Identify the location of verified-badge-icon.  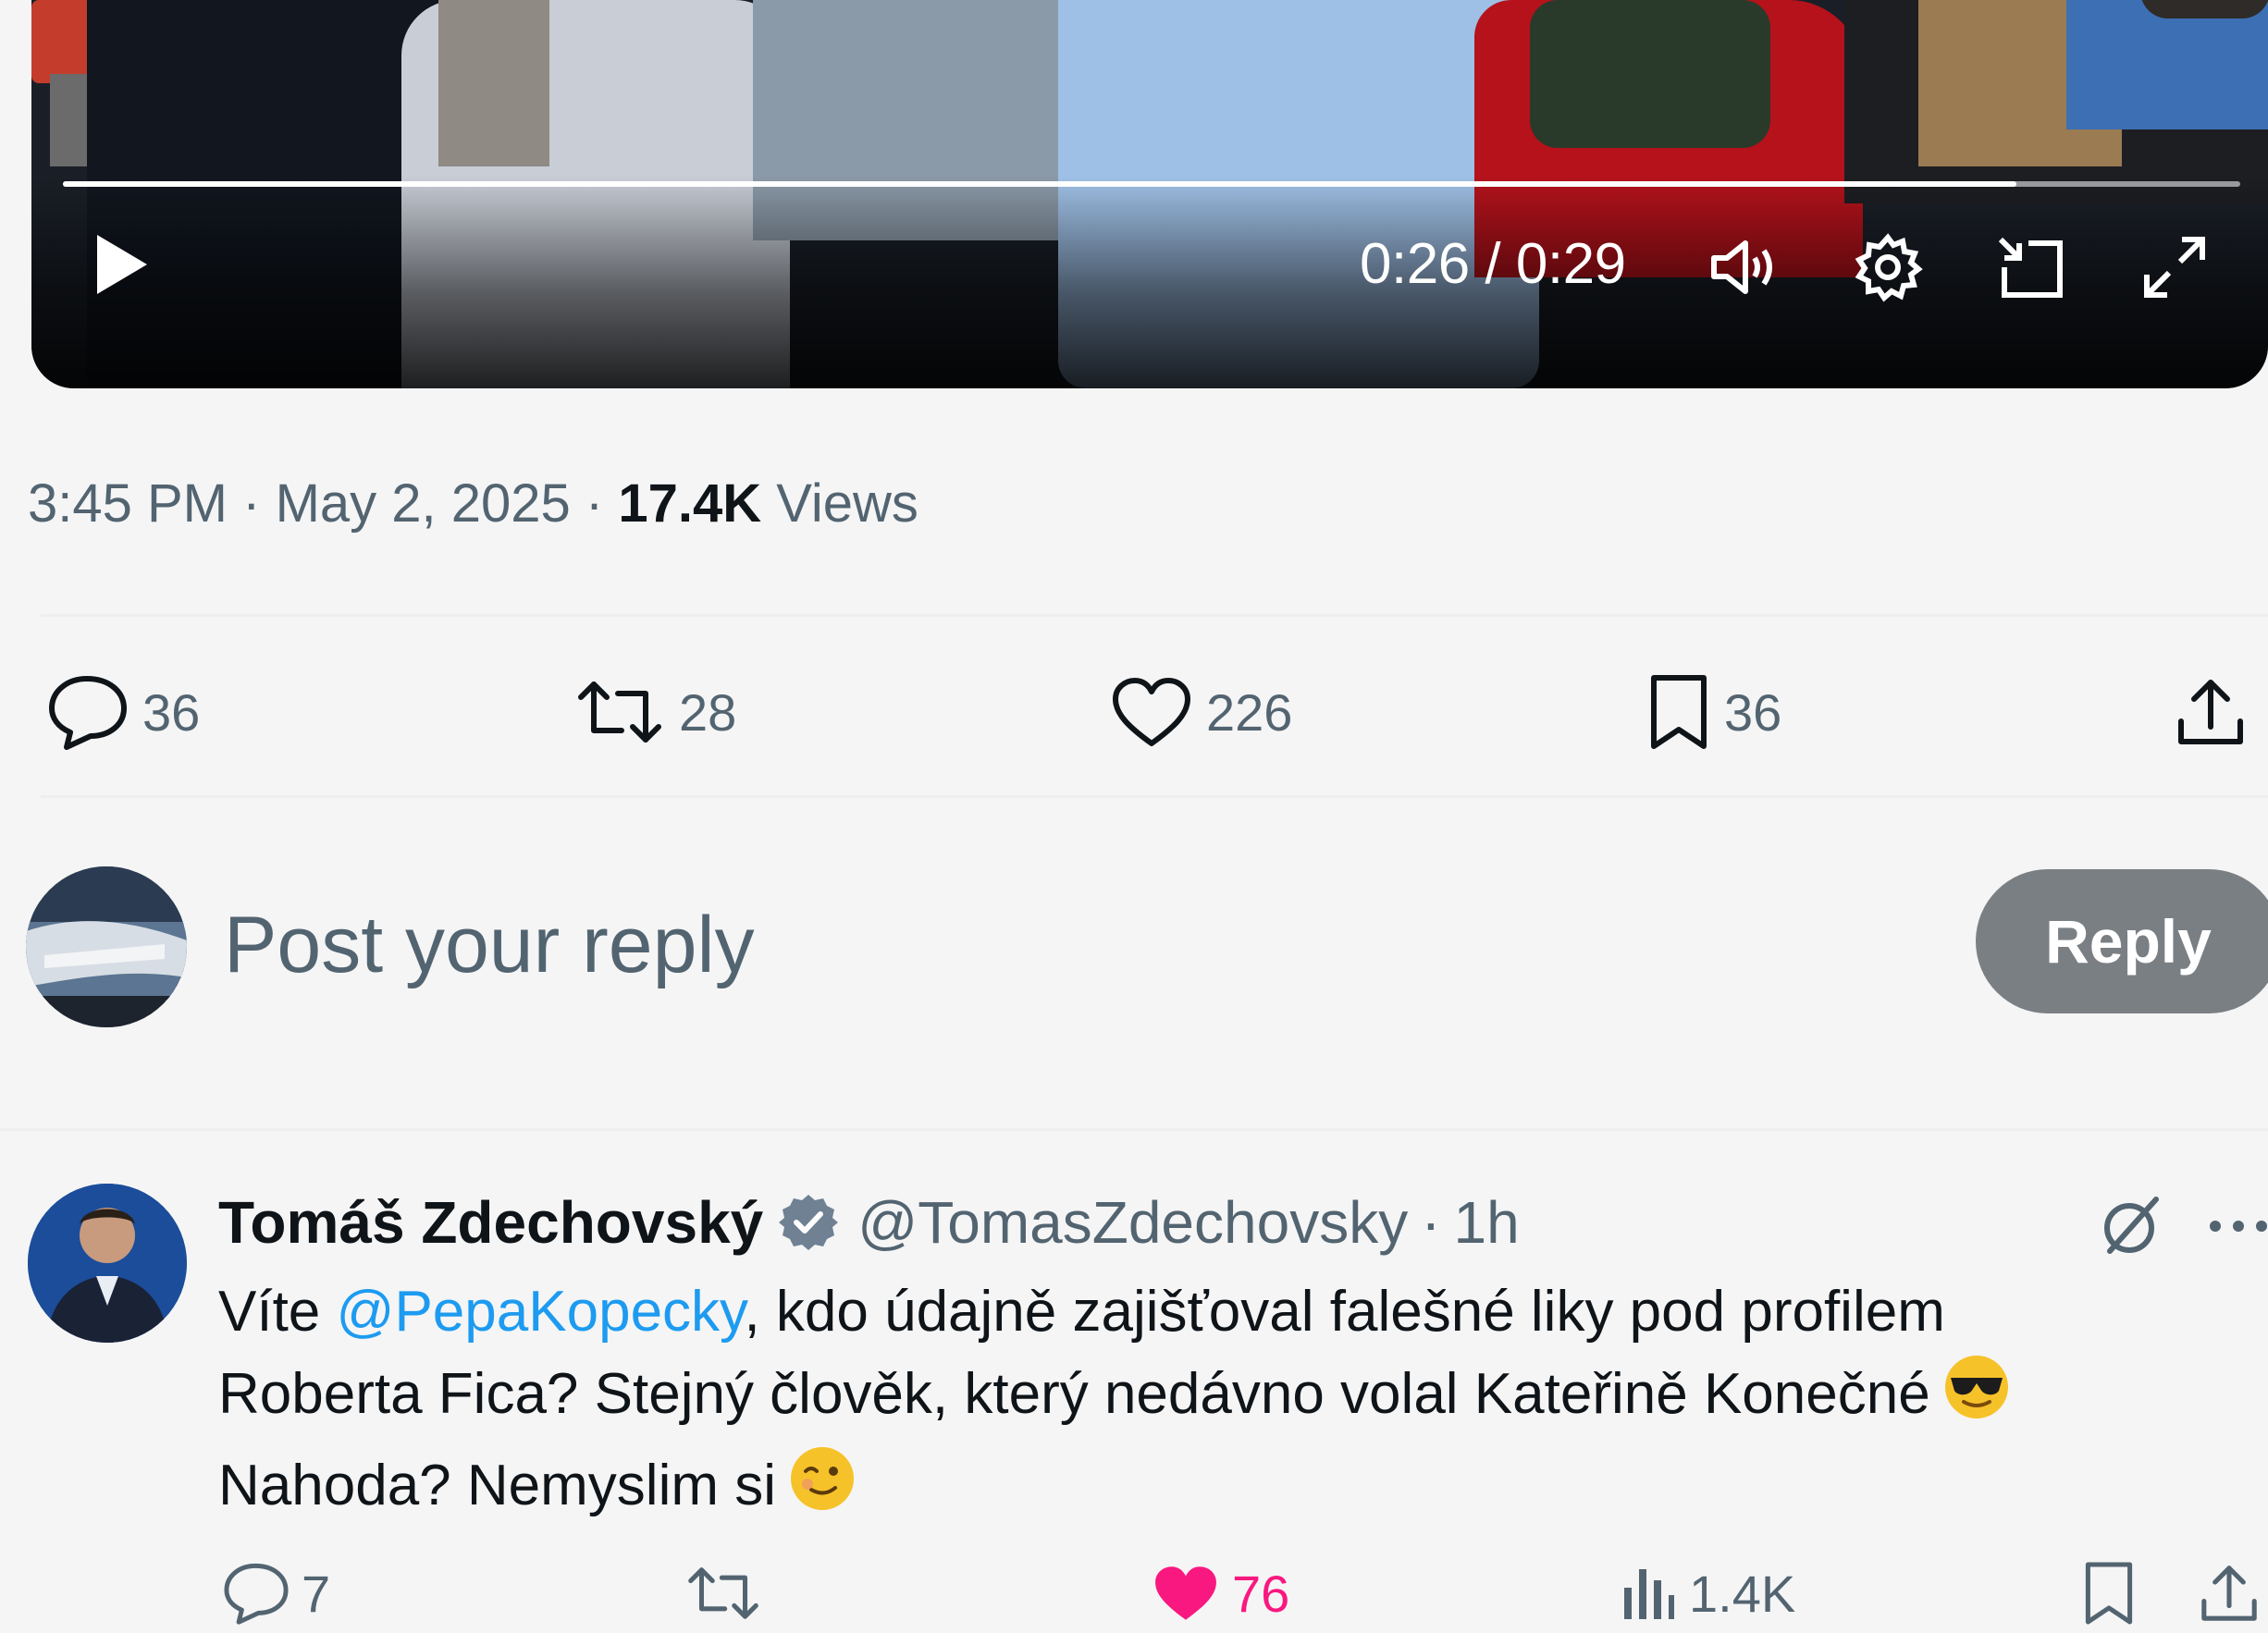
(809, 1222).